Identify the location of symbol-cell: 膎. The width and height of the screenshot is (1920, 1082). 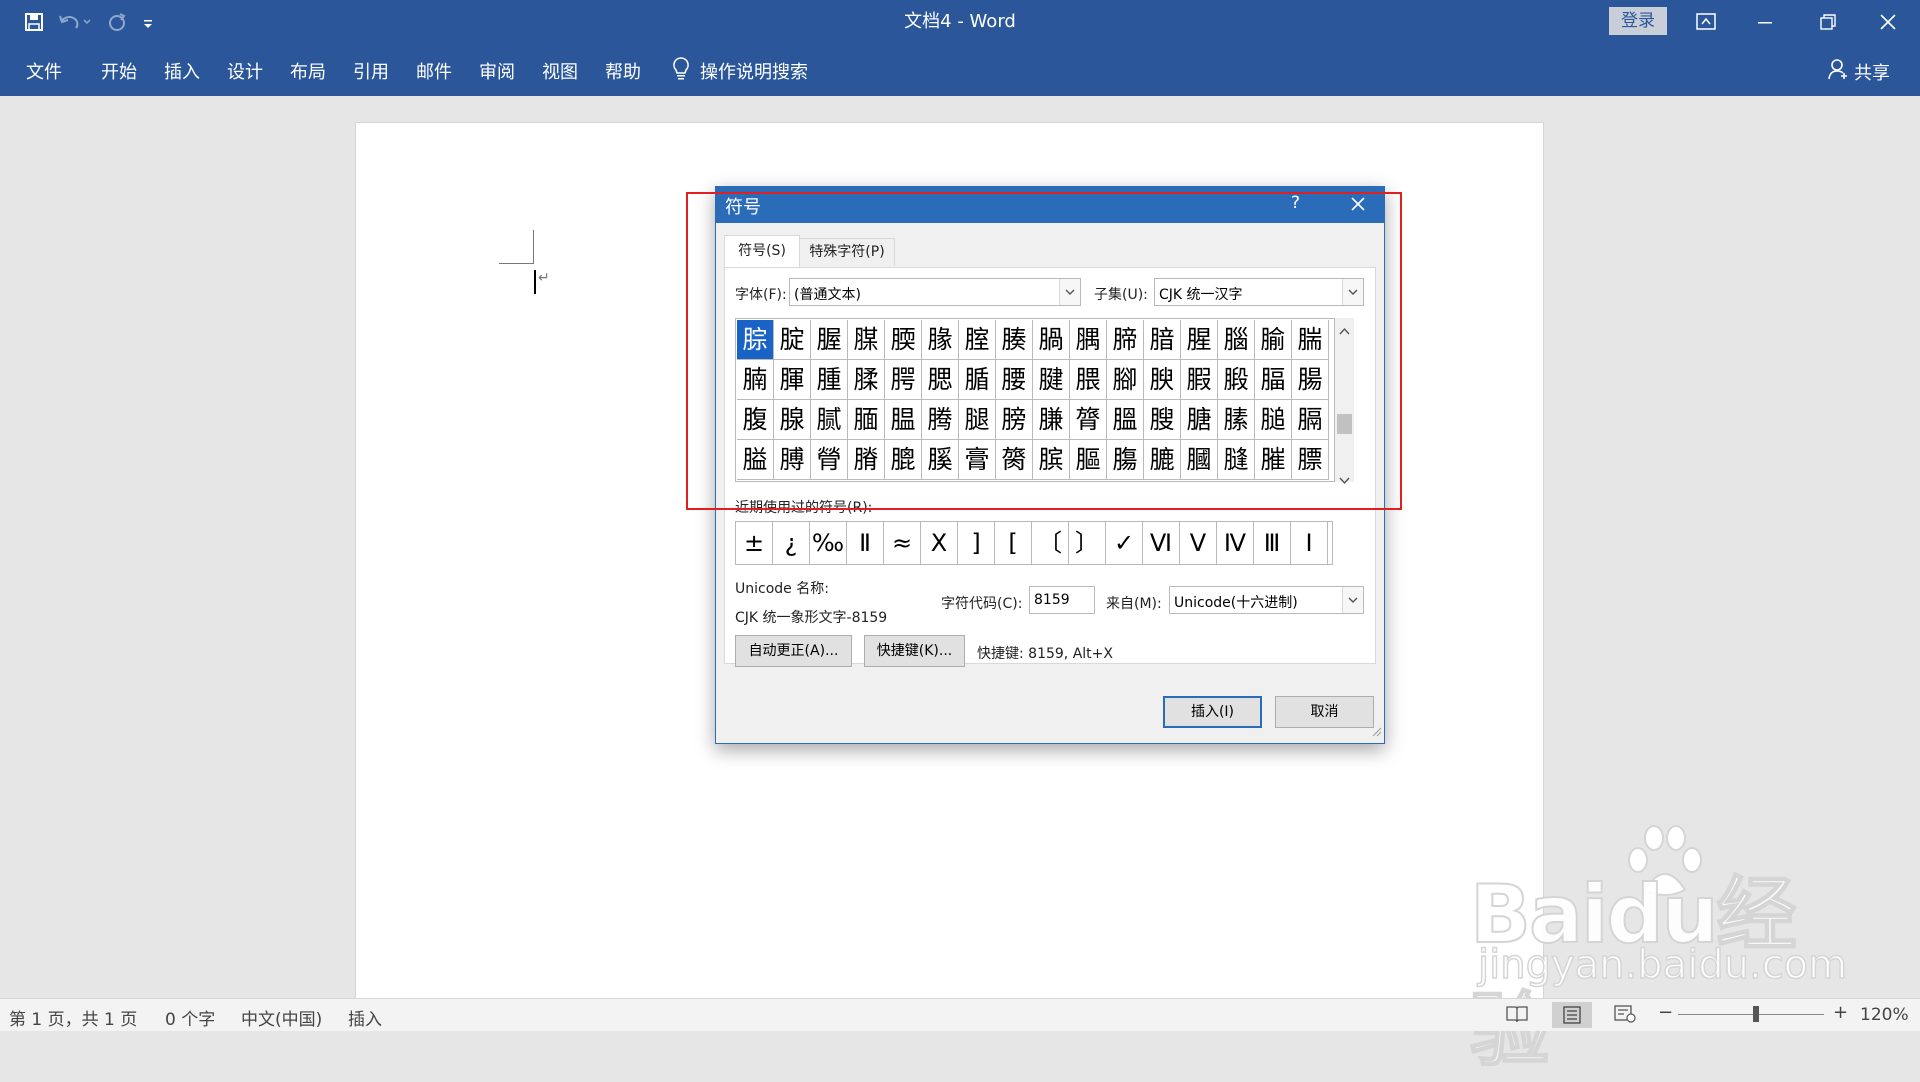
(940, 460).